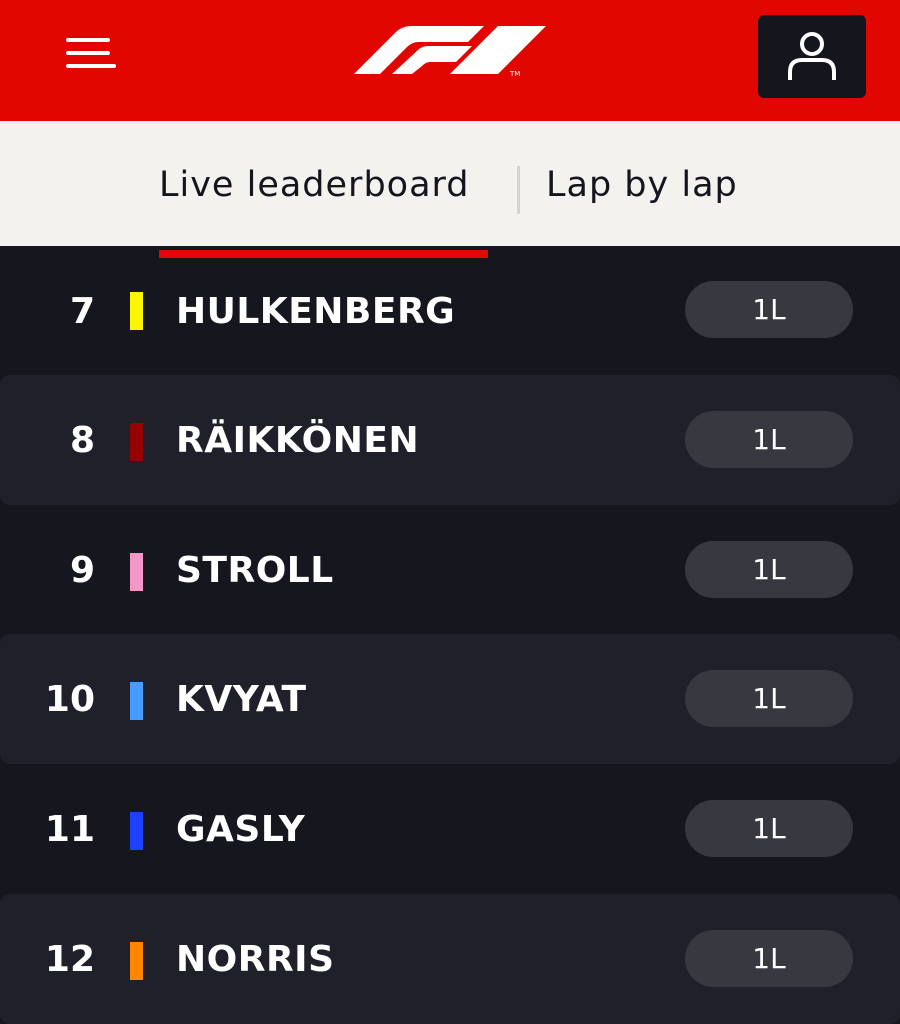 The image size is (900, 1024). What do you see at coordinates (82, 440) in the screenshot?
I see `driver-position: 8` at bounding box center [82, 440].